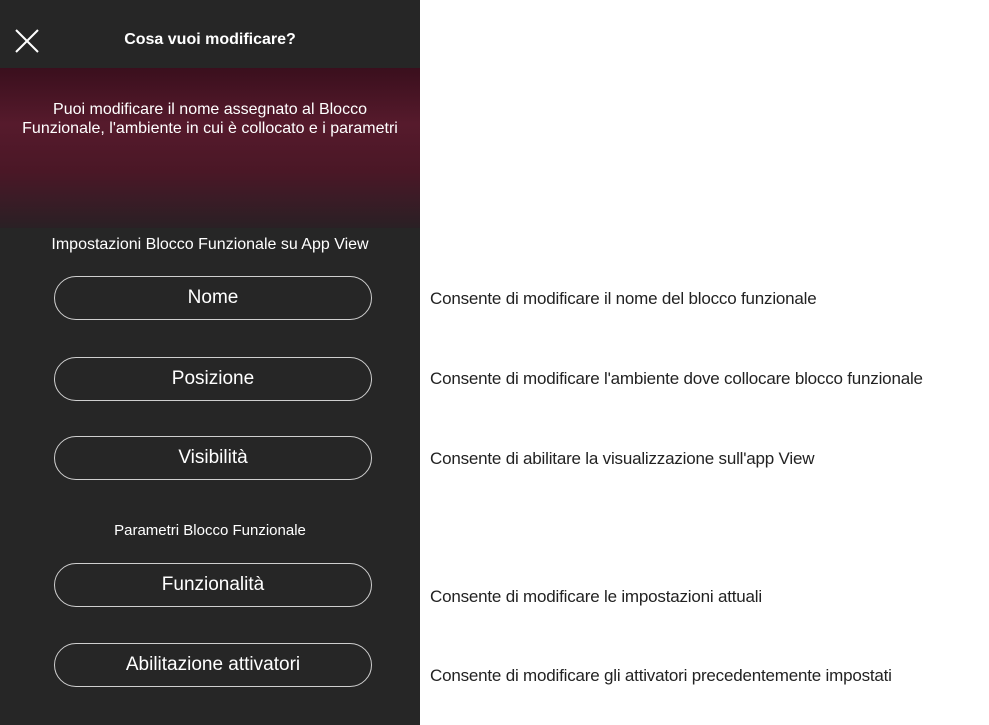 This screenshot has width=989, height=725. Describe the element at coordinates (210, 39) in the screenshot. I see `page-title: Cosa vuoi modificare?` at that location.